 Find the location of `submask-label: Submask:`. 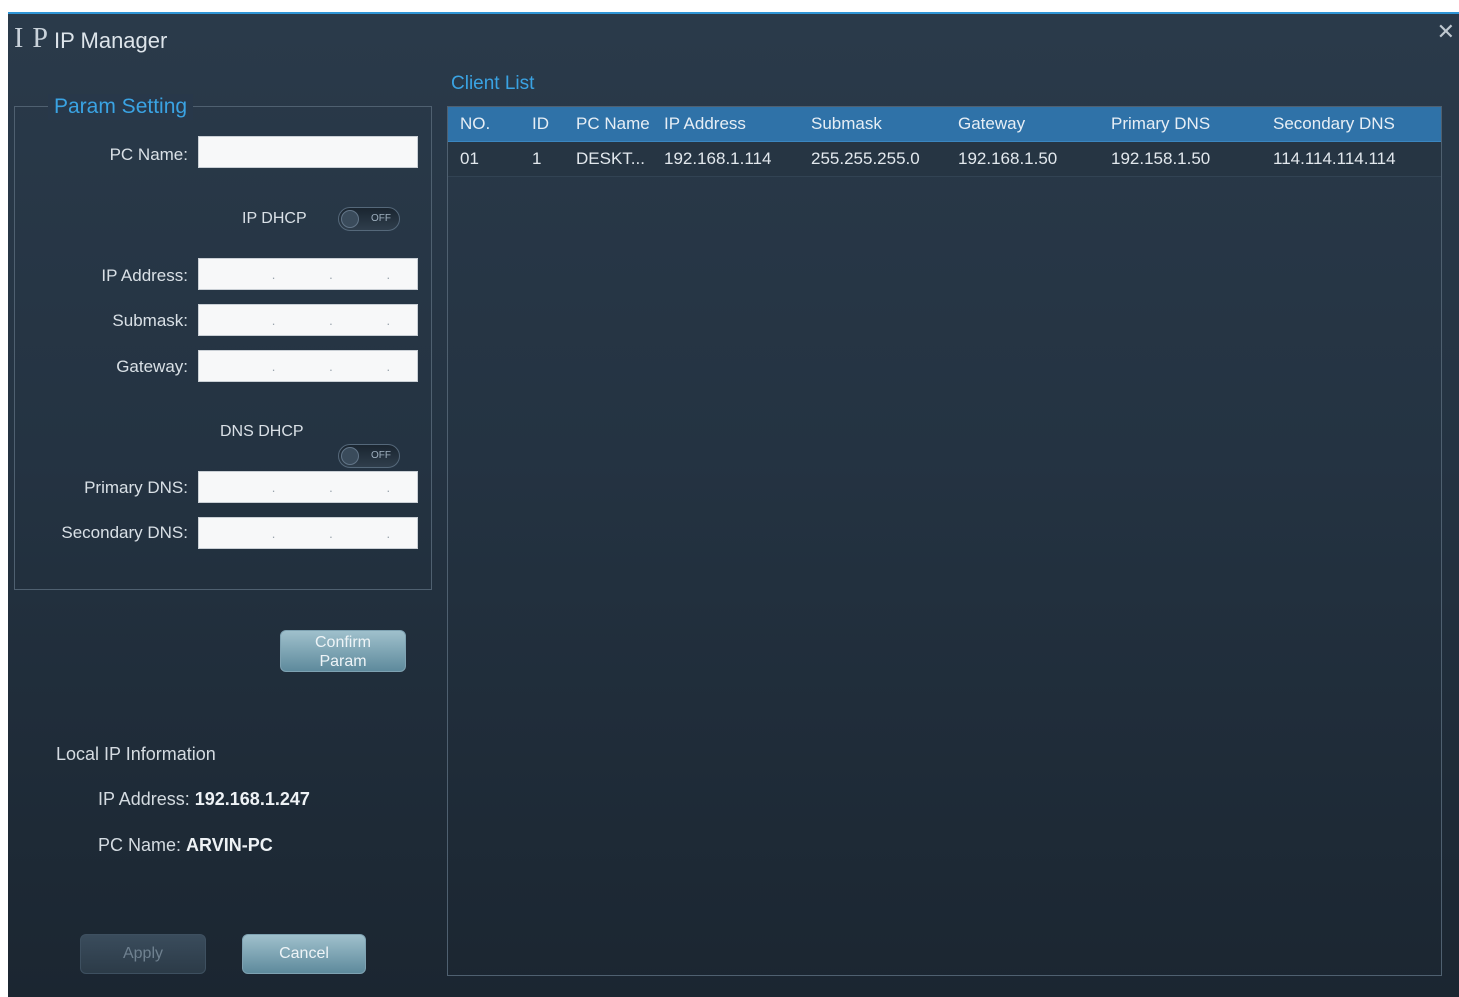

submask-label: Submask: is located at coordinates (150, 320).